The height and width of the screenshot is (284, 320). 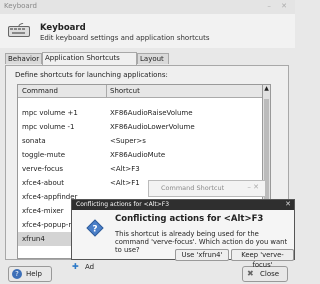 I want to click on row-command: toggle-mute, so click(x=43, y=155).